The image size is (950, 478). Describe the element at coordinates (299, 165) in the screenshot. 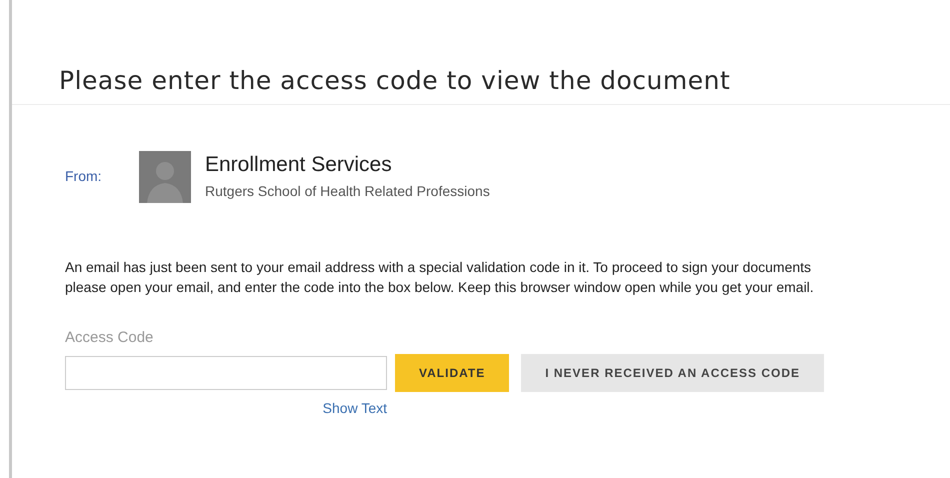

I see `sender-name: Enrollment Services` at that location.